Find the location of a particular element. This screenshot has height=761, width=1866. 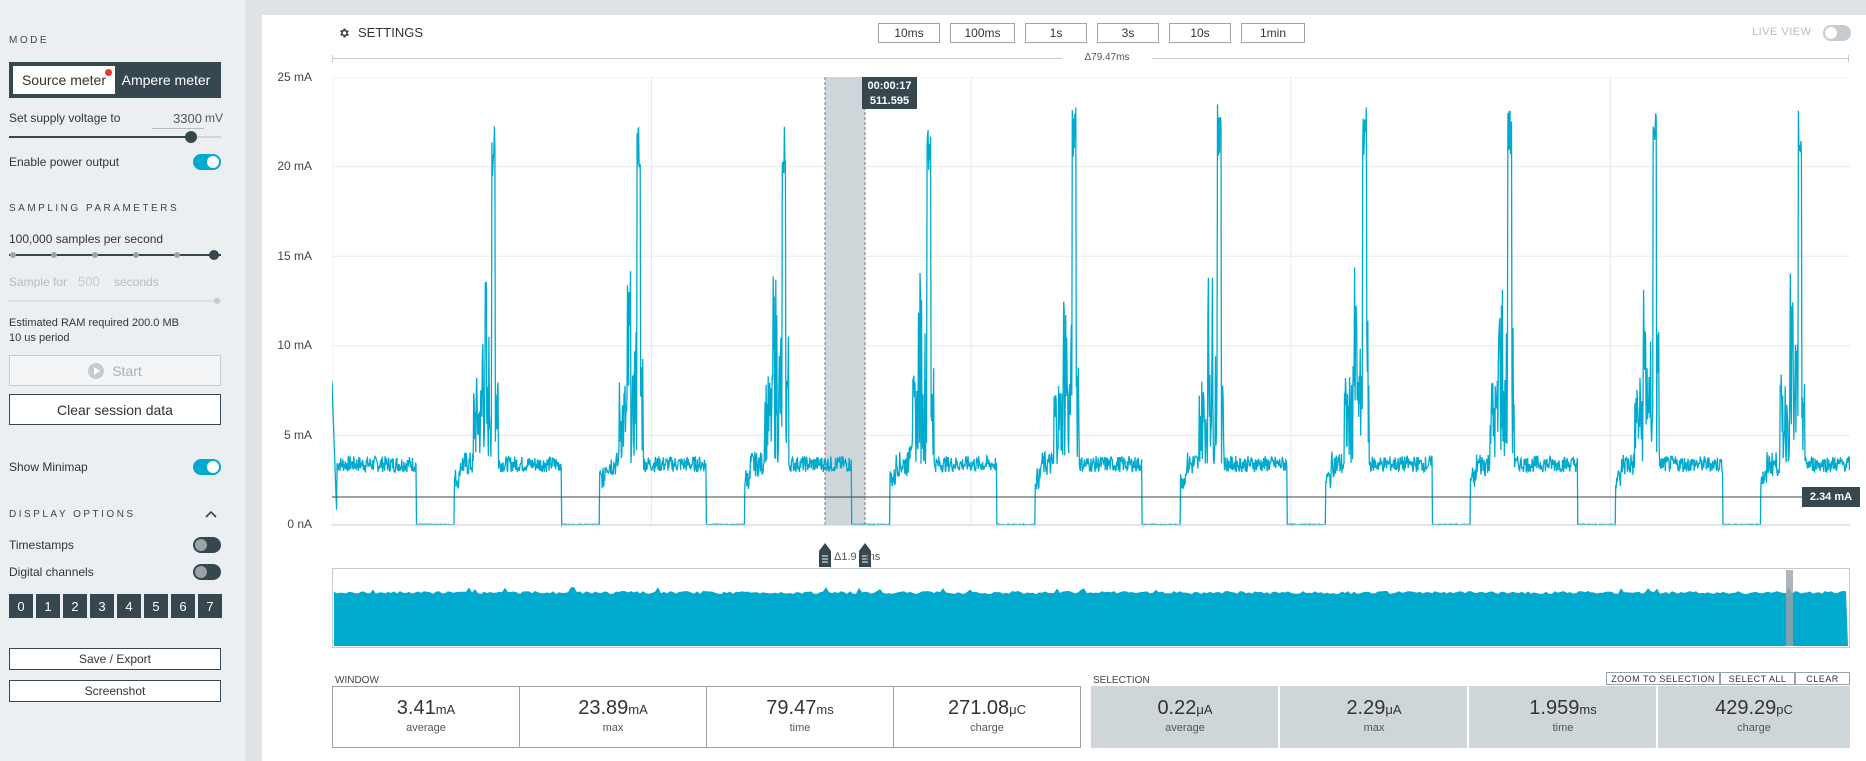

window-1min-button: 1min is located at coordinates (1273, 33).